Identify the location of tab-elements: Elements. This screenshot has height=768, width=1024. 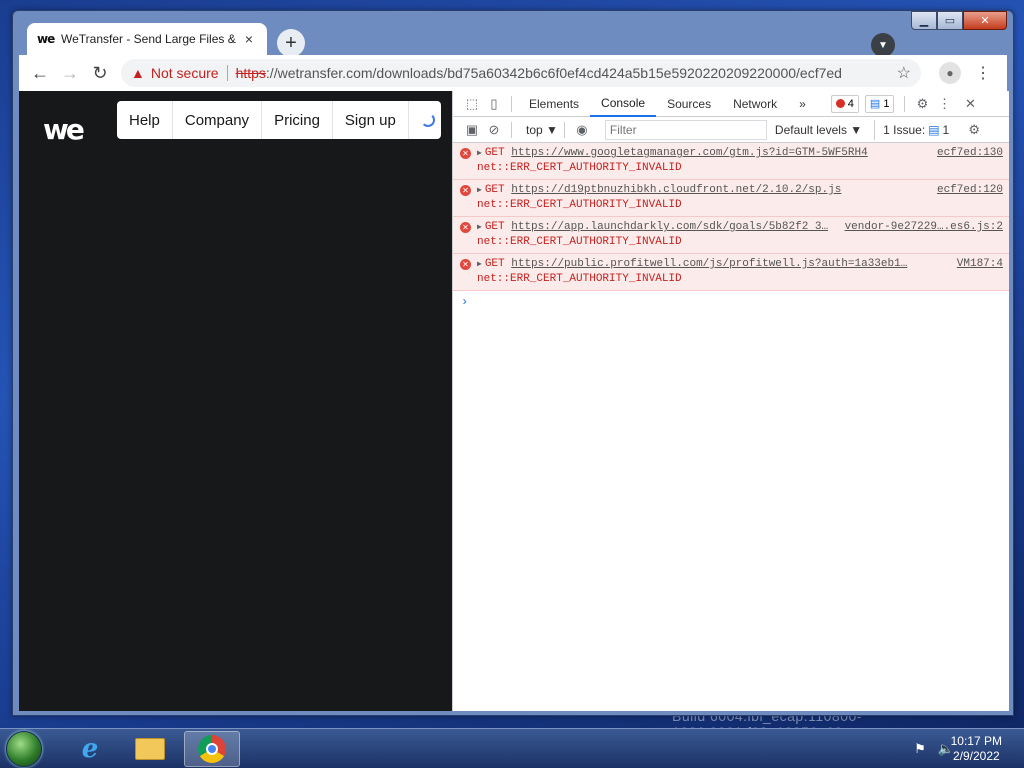
(554, 104).